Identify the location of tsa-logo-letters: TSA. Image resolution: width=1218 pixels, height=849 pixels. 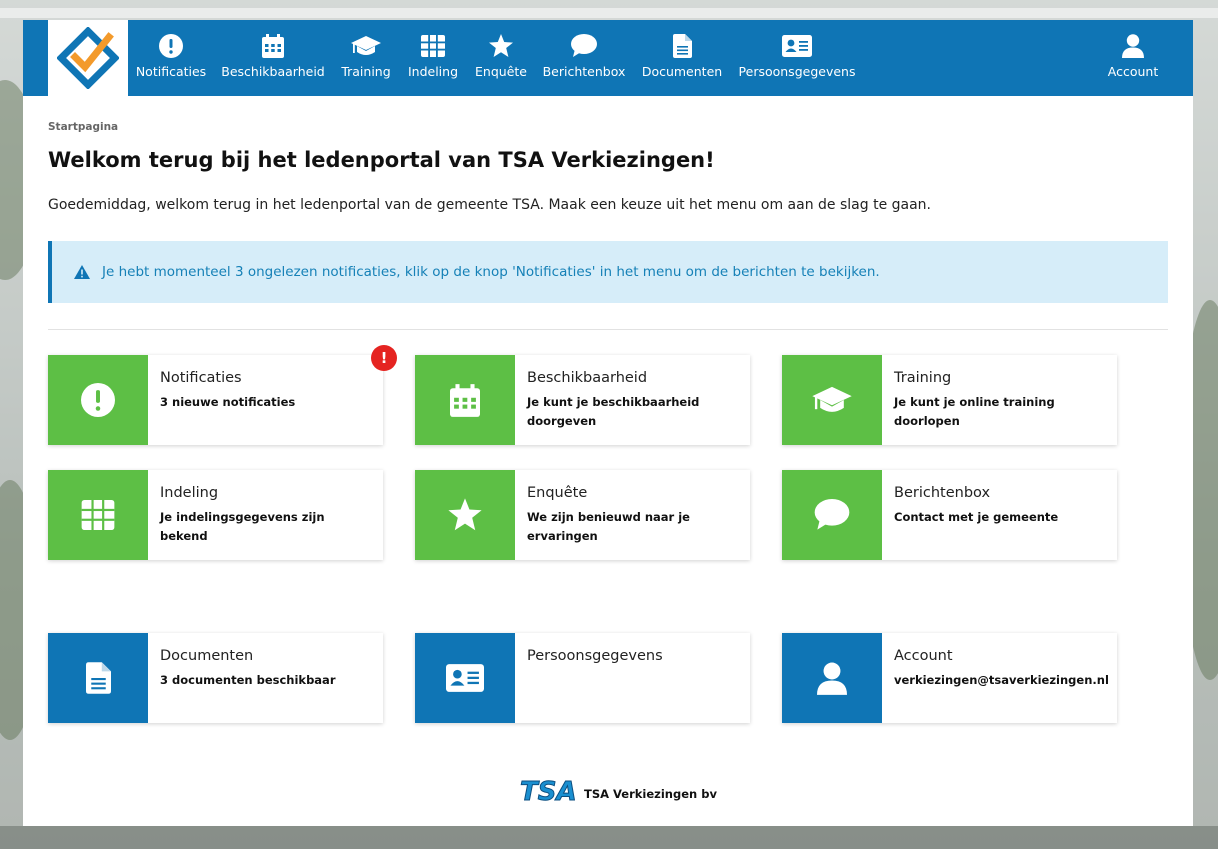
(548, 790).